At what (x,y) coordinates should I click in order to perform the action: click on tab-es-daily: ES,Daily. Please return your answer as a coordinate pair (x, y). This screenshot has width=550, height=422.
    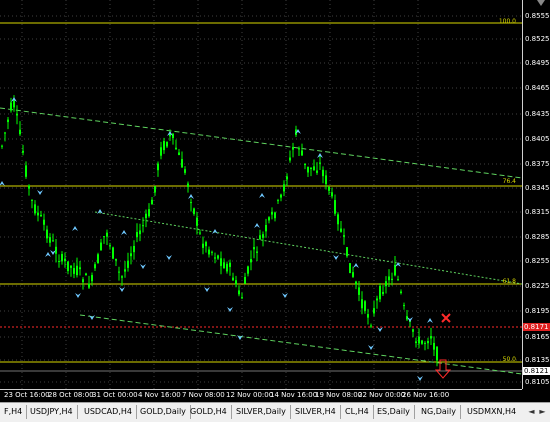
    Looking at the image, I should click on (394, 412).